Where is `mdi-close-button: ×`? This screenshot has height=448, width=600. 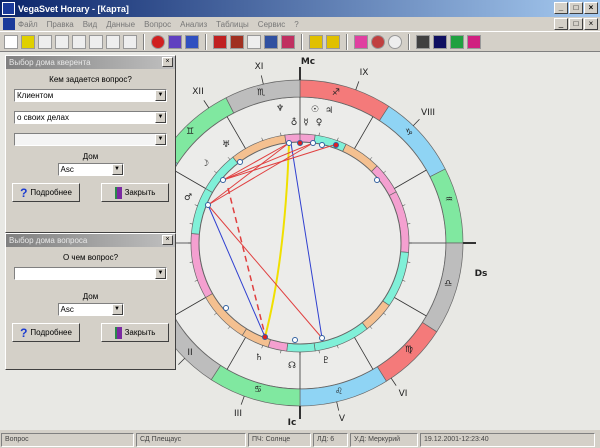
mdi-close-button: × is located at coordinates (591, 24).